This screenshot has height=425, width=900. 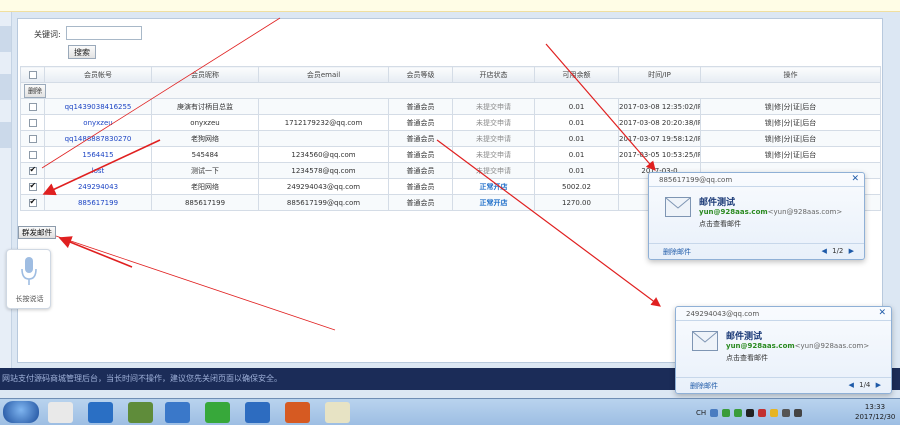 I want to click on column-header: 会员email, so click(x=323, y=74).